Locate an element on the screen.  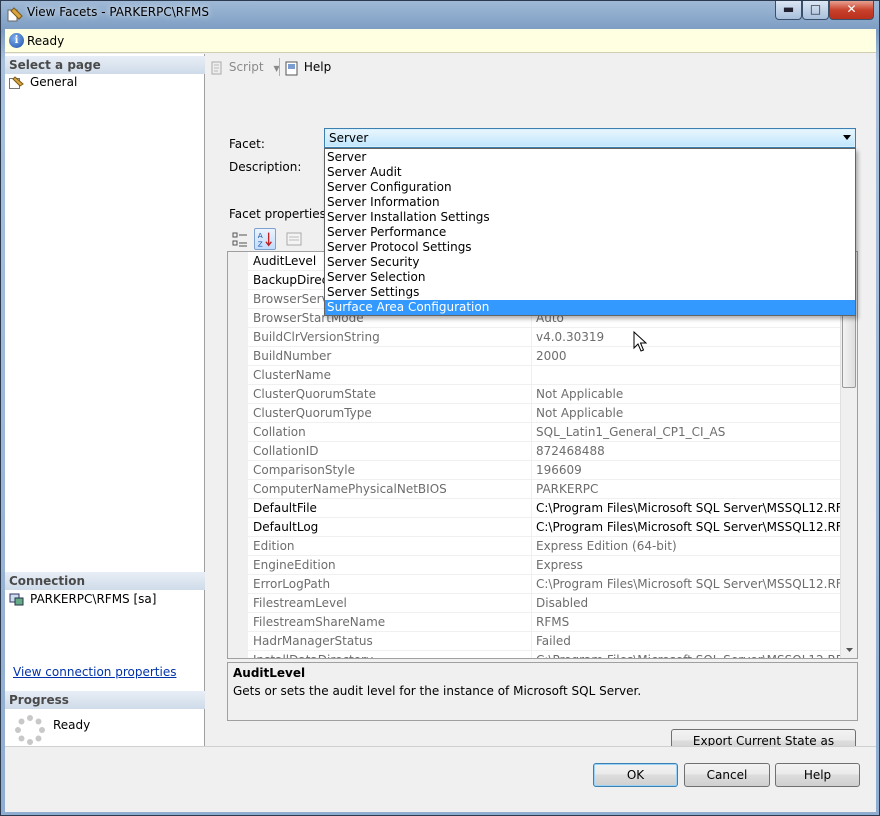
property-name: Collation is located at coordinates (279, 432).